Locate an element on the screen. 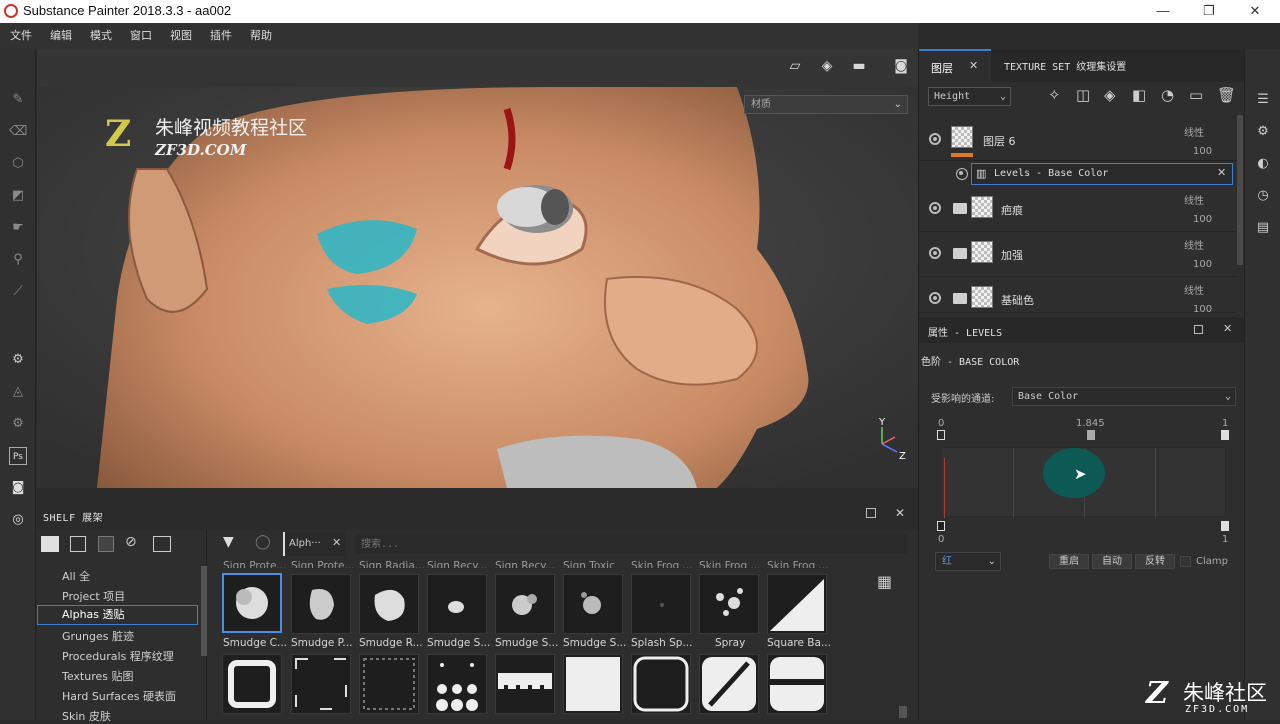  alpha-thumb-square-split is located at coordinates (797, 684).